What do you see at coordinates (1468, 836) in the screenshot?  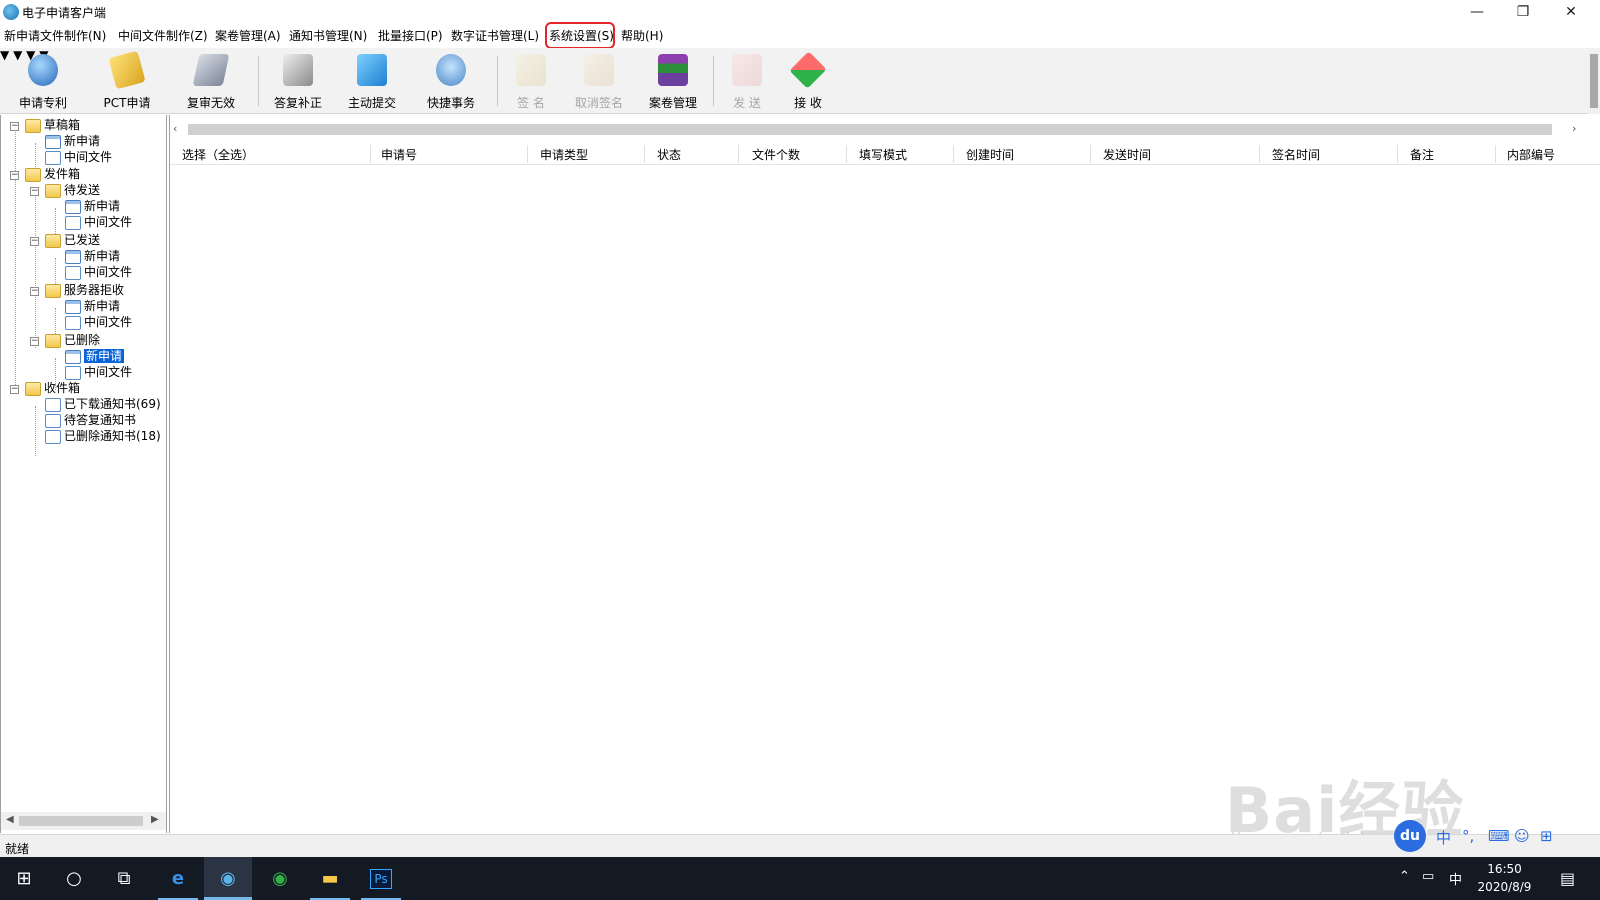 I see `ime-punctuation-icon: °,` at bounding box center [1468, 836].